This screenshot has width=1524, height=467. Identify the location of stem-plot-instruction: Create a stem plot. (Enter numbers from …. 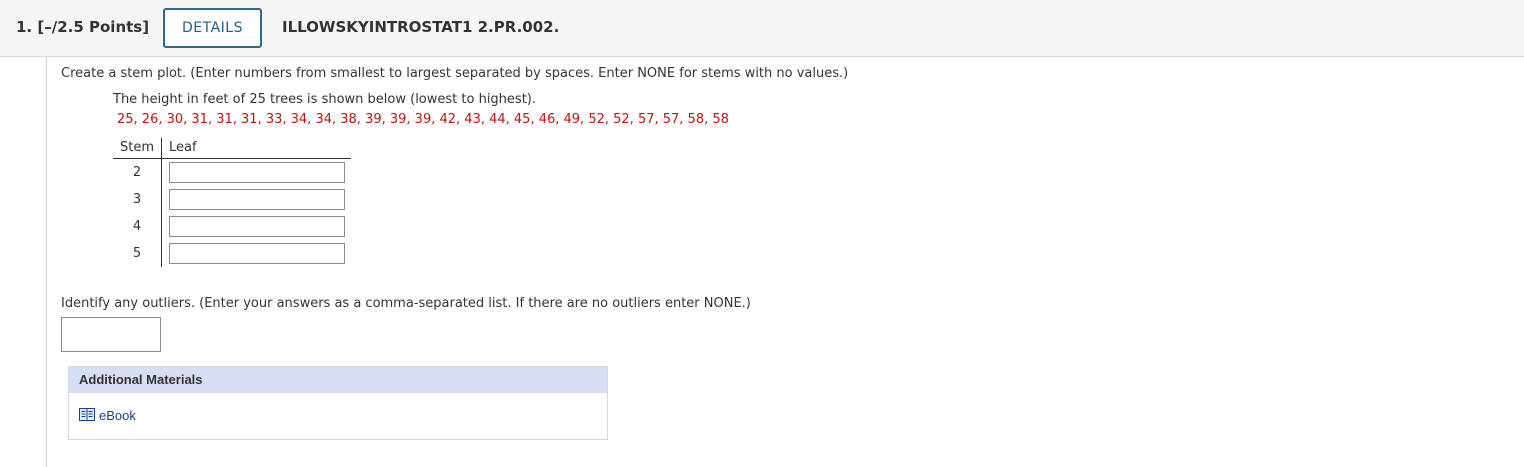
(455, 73).